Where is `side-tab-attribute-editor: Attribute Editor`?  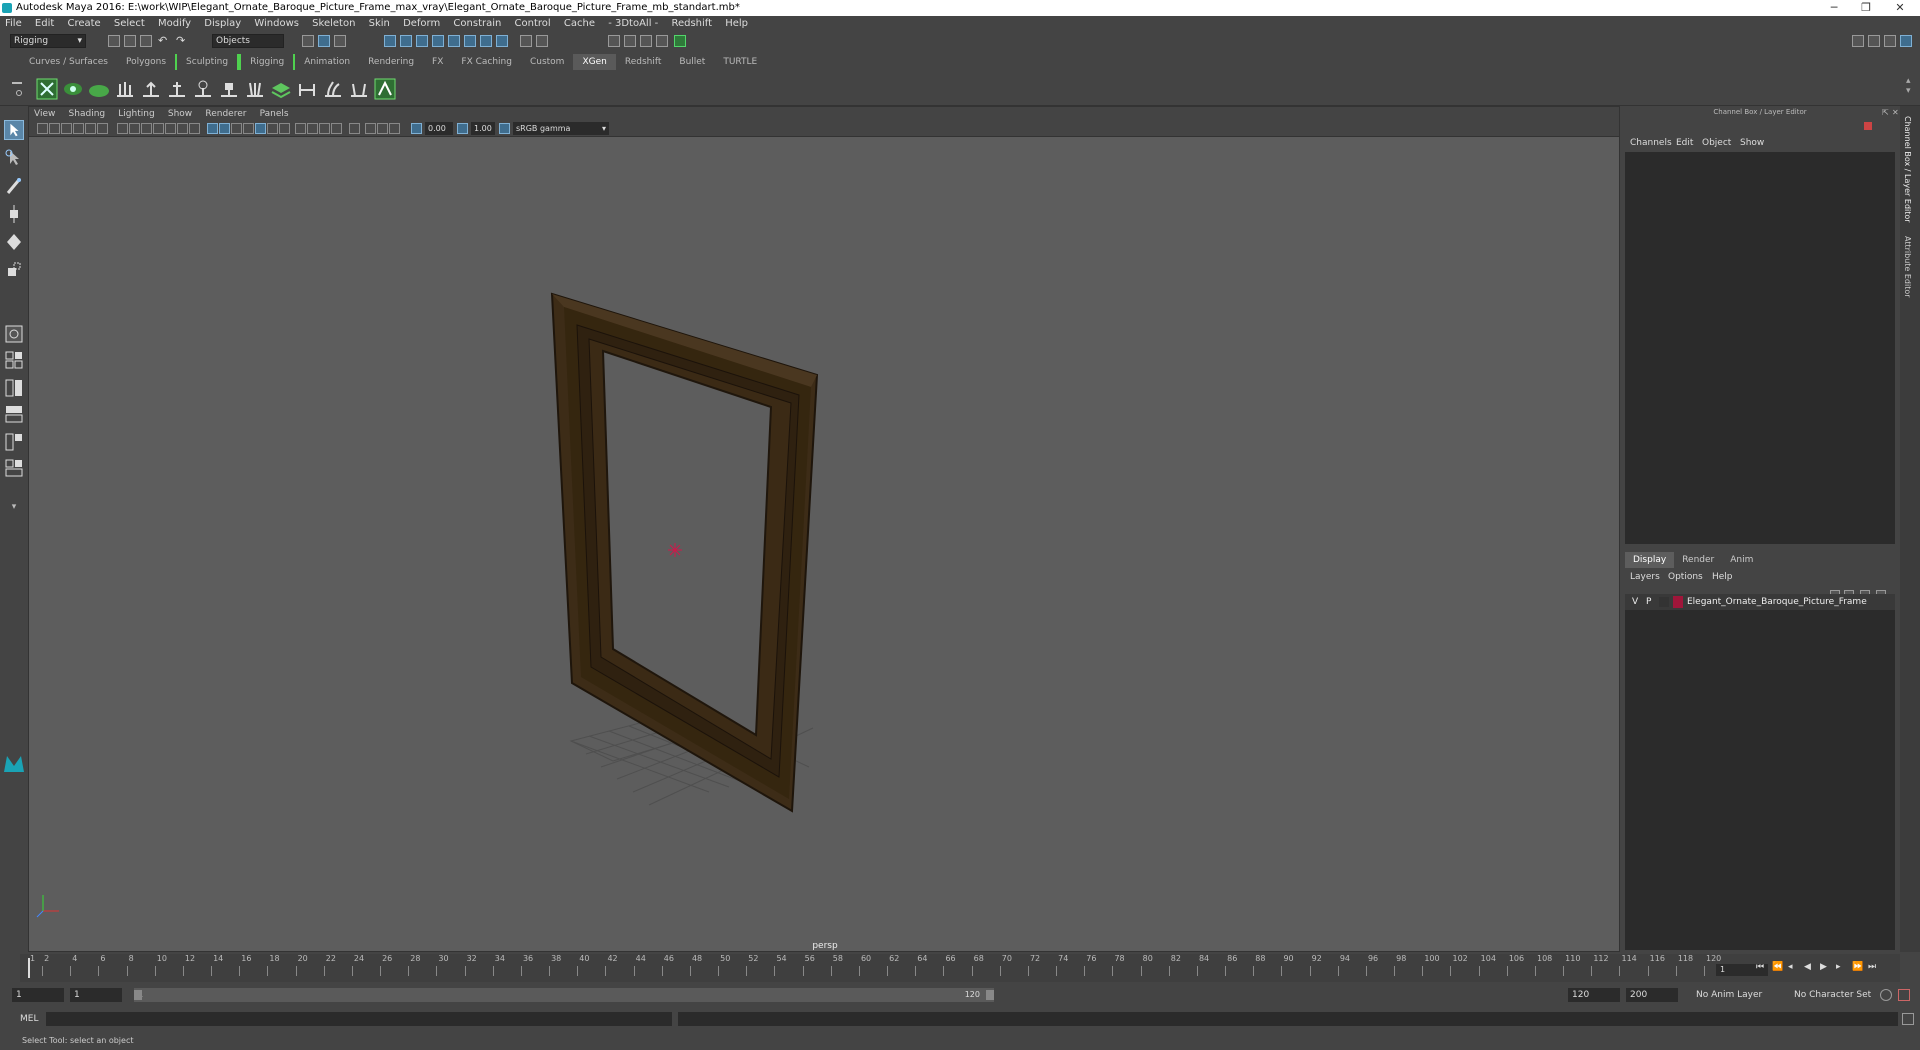
side-tab-attribute-editor: Attribute Editor is located at coordinates (1907, 267).